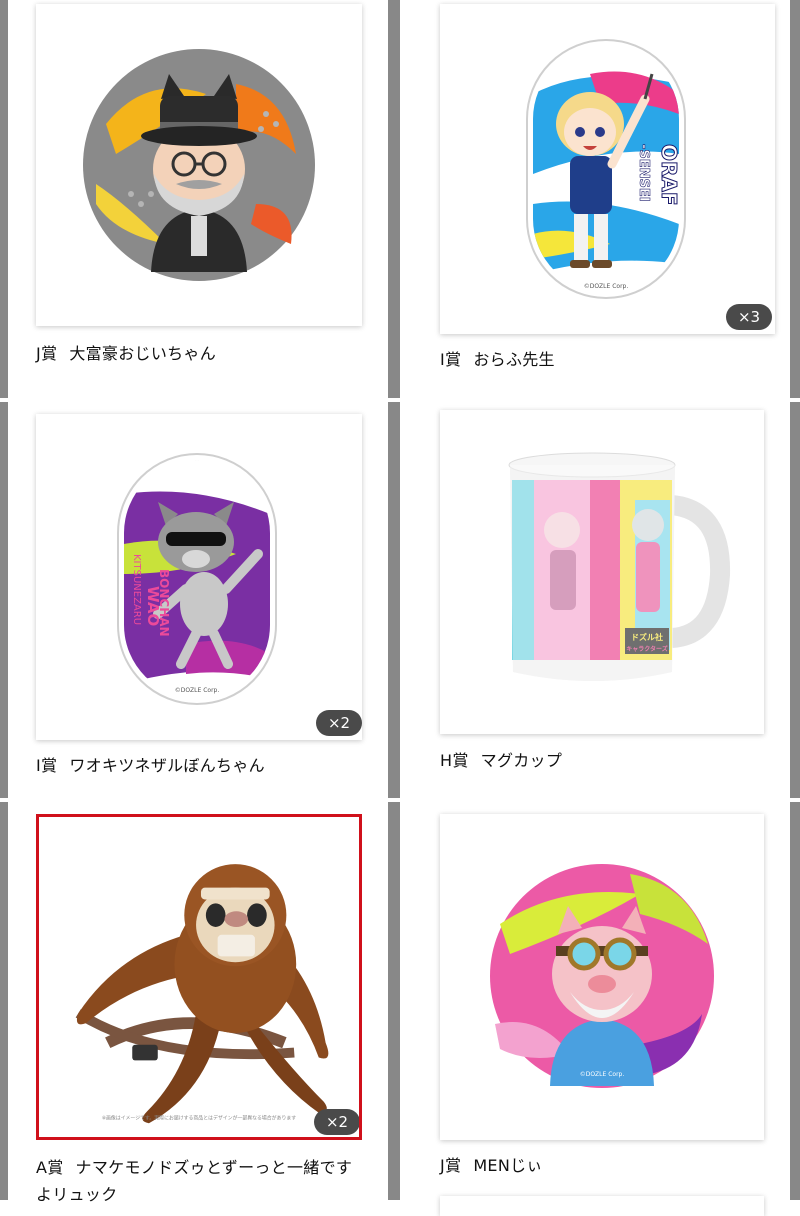 The height and width of the screenshot is (1216, 800). I want to click on product-image: ドズル社 キャラクターズ, so click(602, 572).